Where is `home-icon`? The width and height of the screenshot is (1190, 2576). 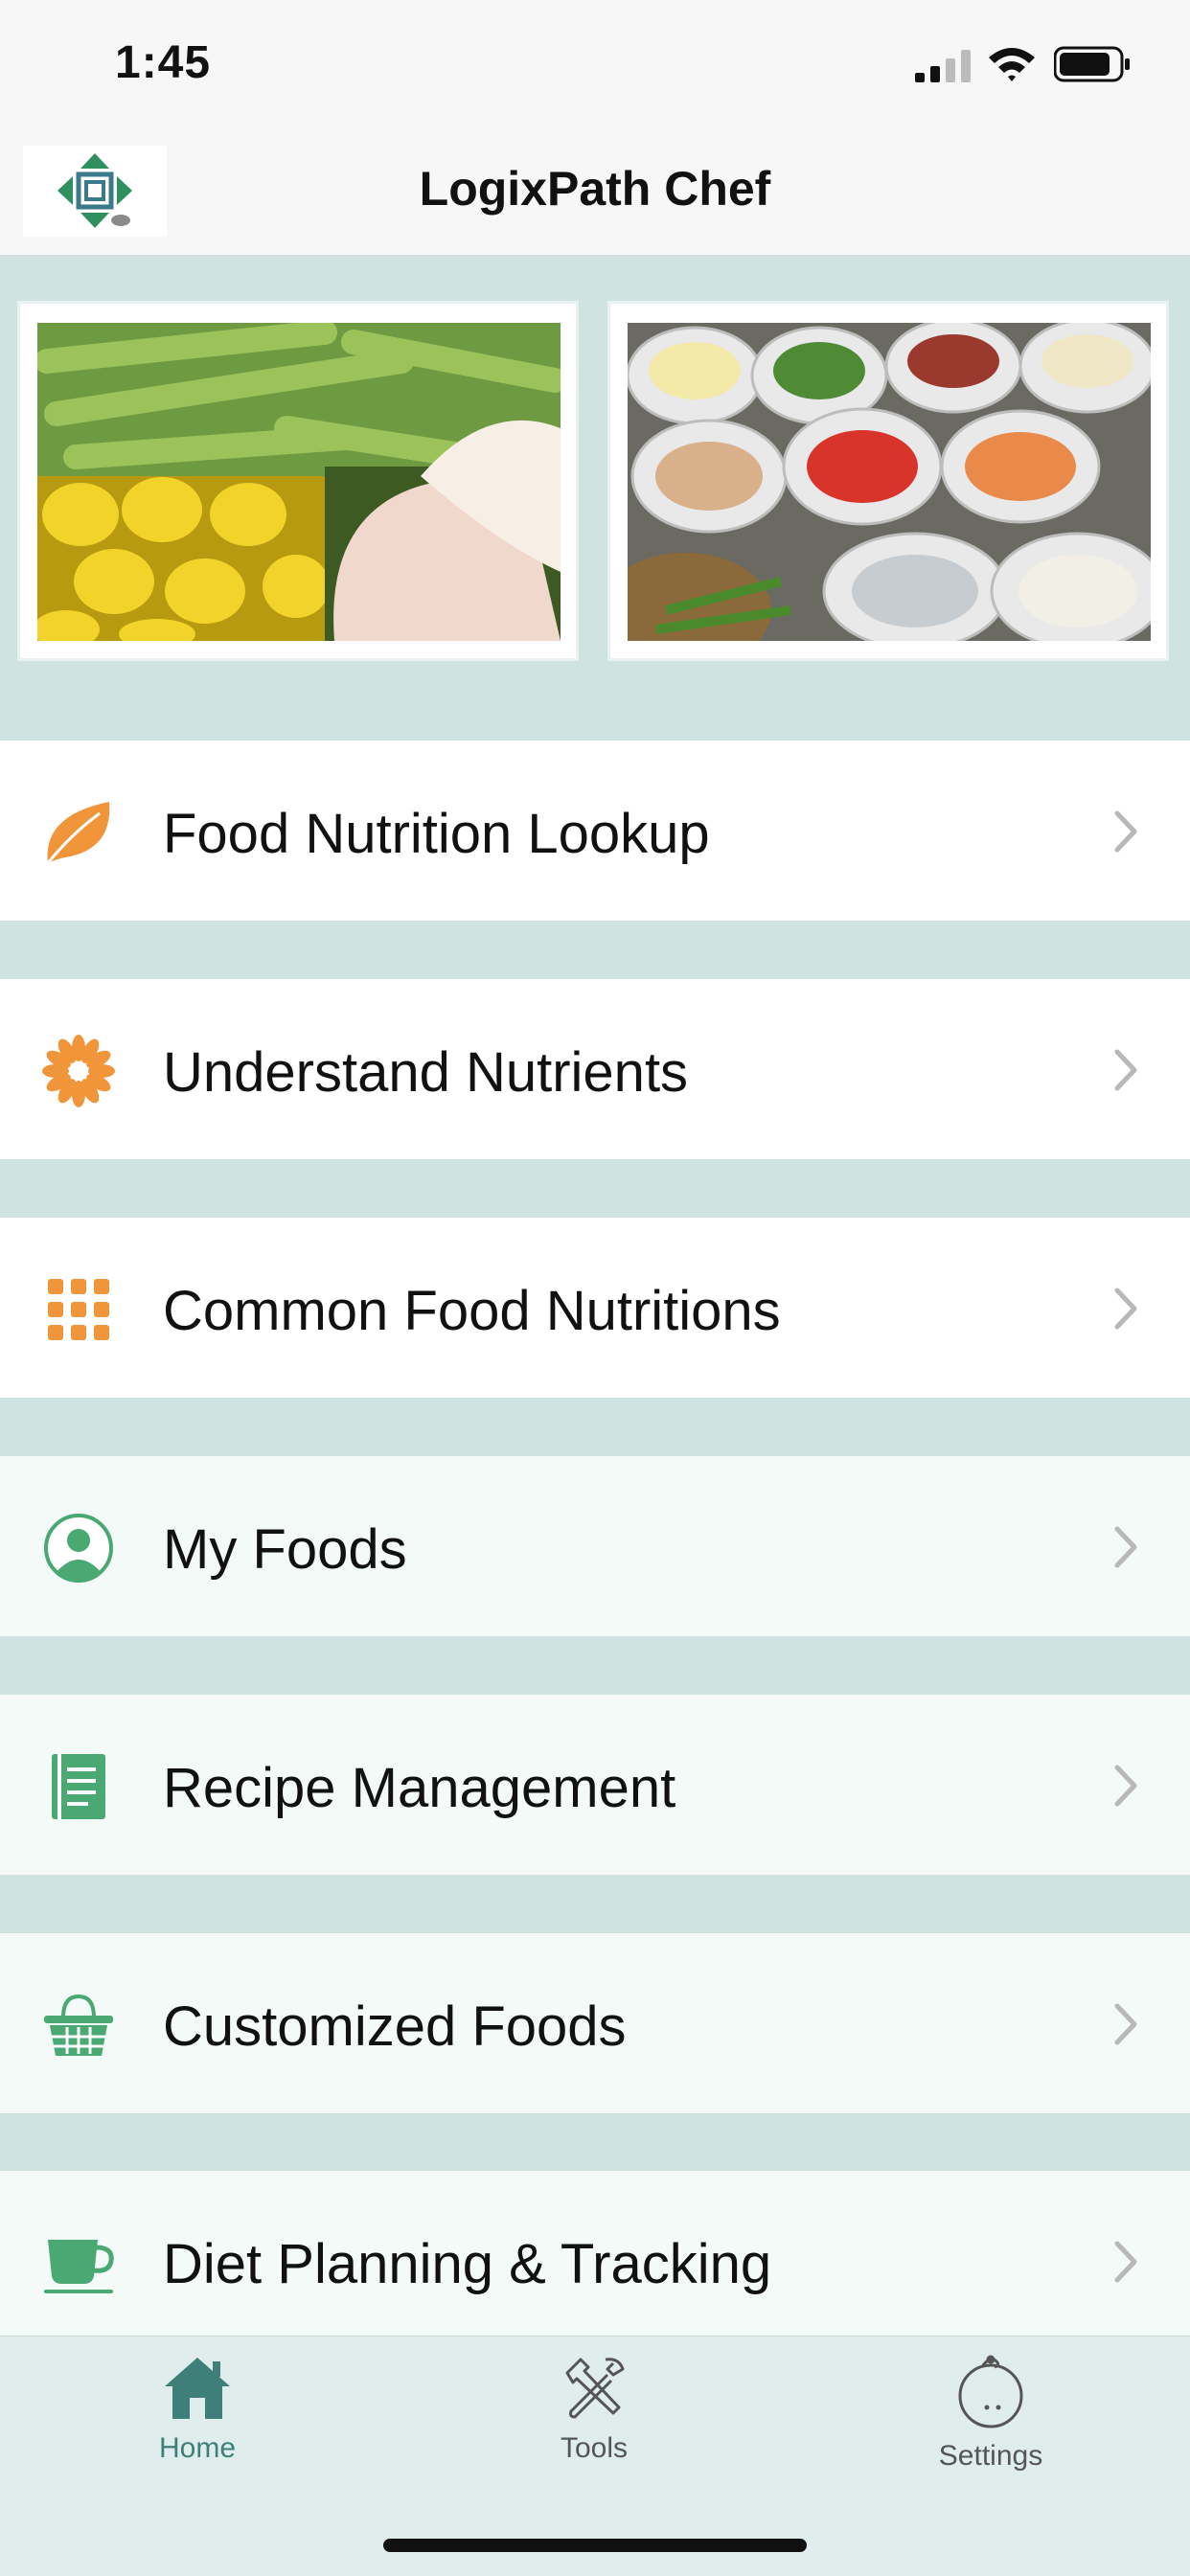
home-icon is located at coordinates (198, 2388).